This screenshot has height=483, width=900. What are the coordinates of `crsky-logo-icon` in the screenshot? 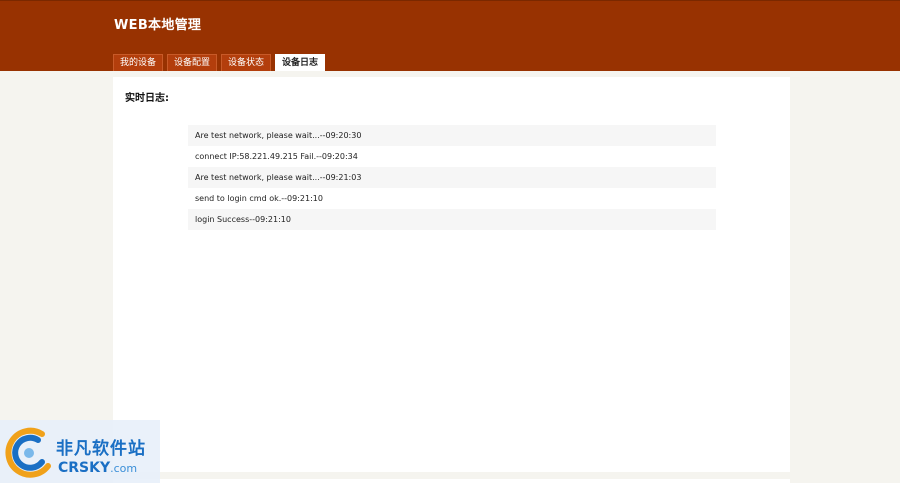 It's located at (28, 452).